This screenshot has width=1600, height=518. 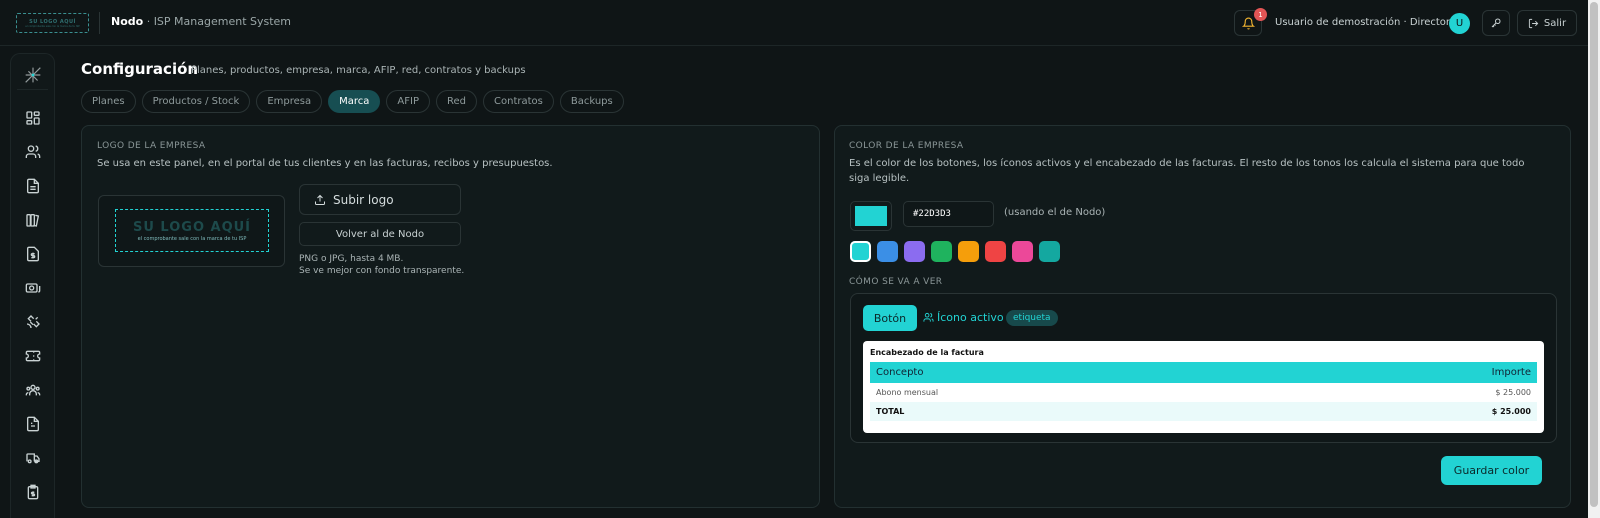 I want to click on upload-logo-button: Subir logo, so click(x=380, y=199).